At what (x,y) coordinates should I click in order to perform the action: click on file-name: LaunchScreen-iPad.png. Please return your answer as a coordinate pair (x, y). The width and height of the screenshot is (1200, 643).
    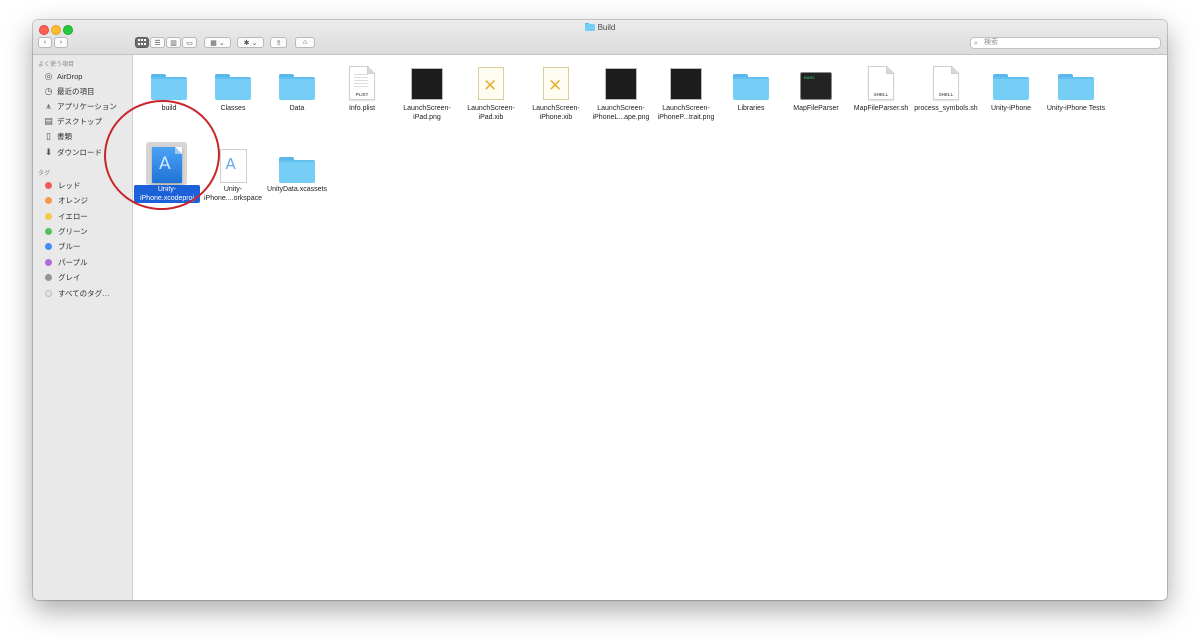
    Looking at the image, I should click on (427, 113).